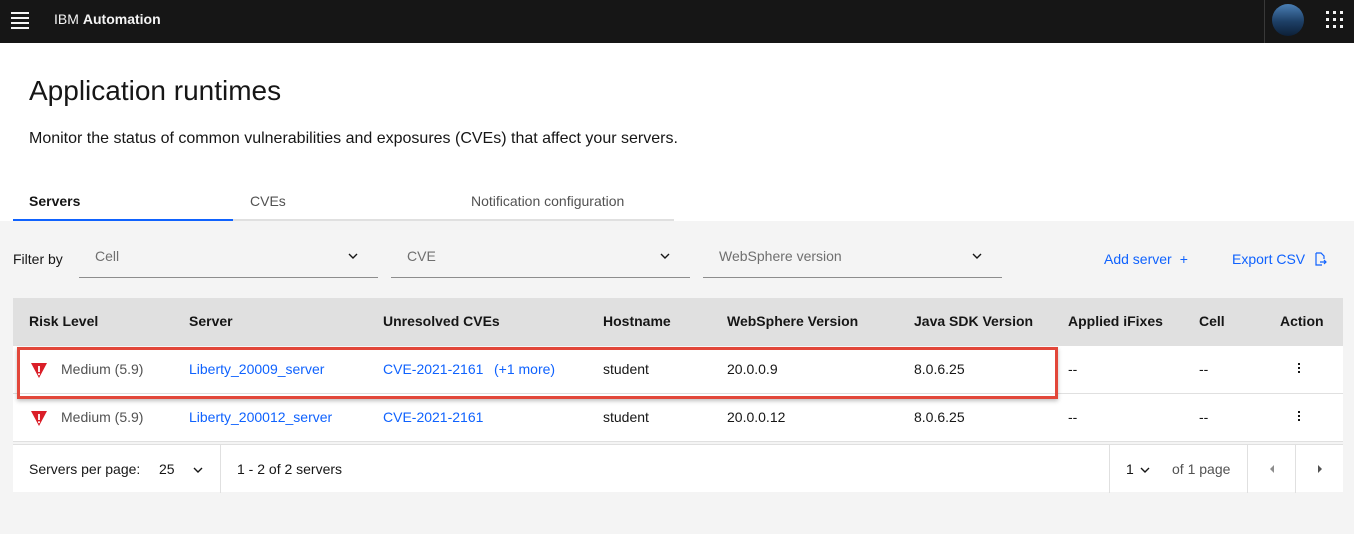 The image size is (1354, 534). Describe the element at coordinates (186, 469) in the screenshot. I see `items-per-page-select: 25` at that location.